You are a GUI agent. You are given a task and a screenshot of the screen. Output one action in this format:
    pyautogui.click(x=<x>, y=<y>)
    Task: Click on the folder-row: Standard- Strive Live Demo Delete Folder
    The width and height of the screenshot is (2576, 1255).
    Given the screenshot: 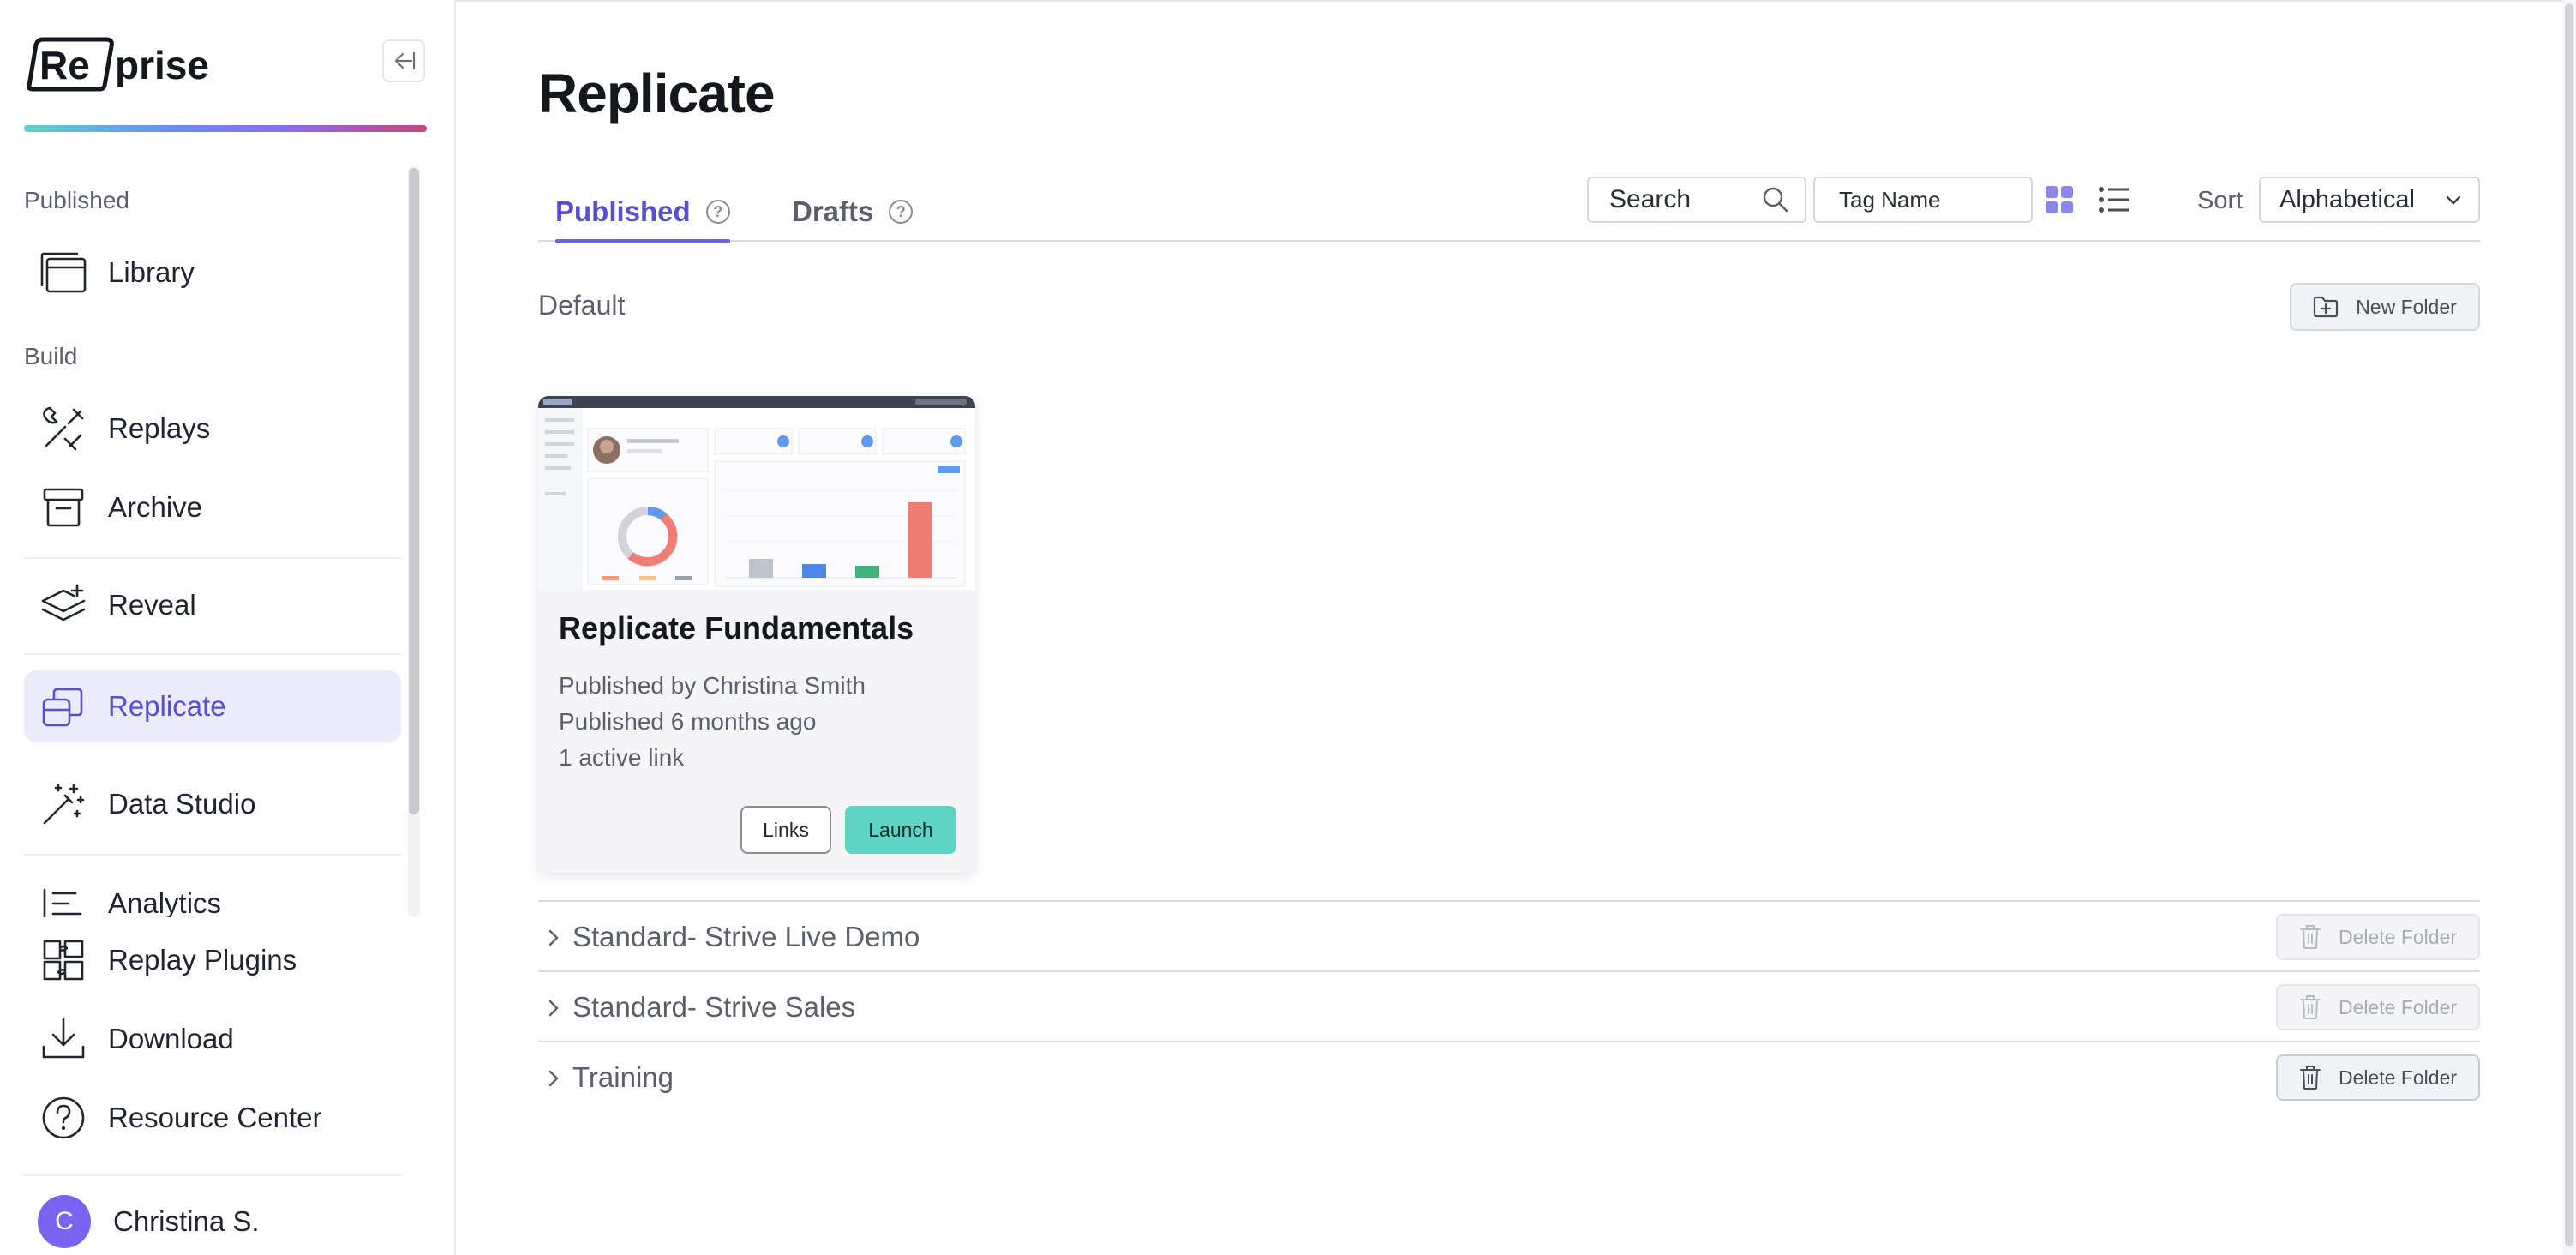 What is the action you would take?
    pyautogui.click(x=1509, y=935)
    